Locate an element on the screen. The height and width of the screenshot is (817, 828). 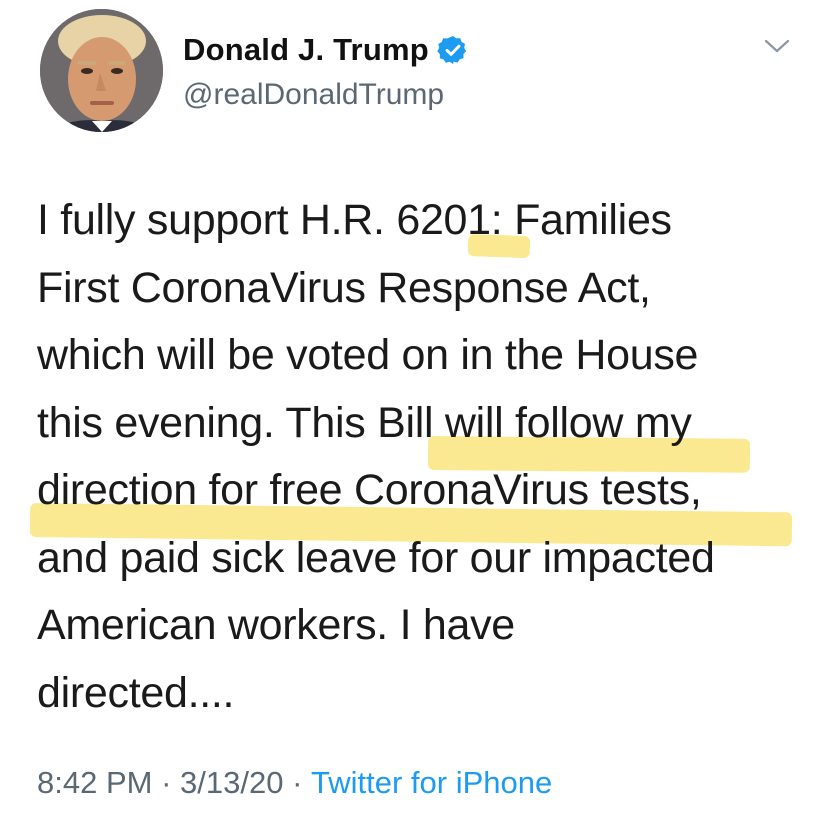
avatar-image is located at coordinates (101, 70).